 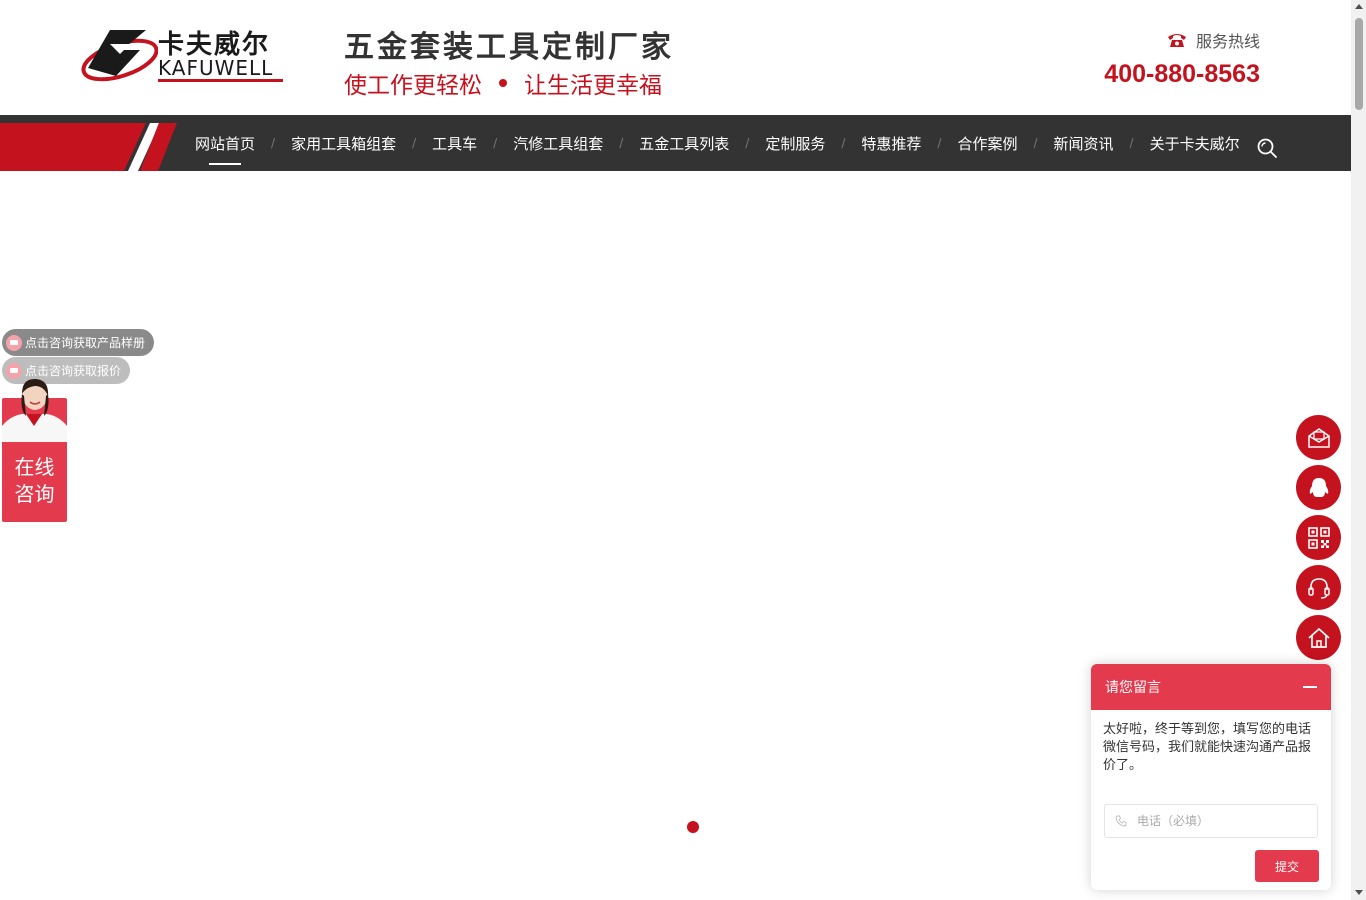 What do you see at coordinates (987, 143) in the screenshot?
I see `nav-item-cases: 合作案例` at bounding box center [987, 143].